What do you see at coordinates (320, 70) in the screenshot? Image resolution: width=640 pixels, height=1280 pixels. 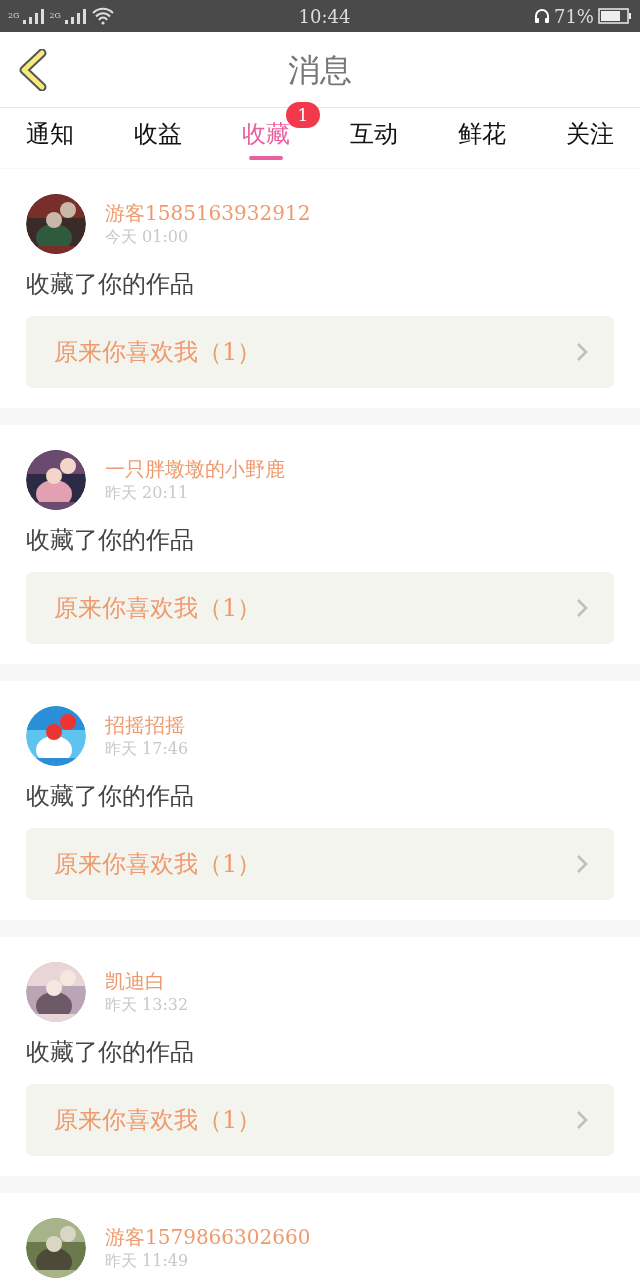 I see `page-title: 消息` at bounding box center [320, 70].